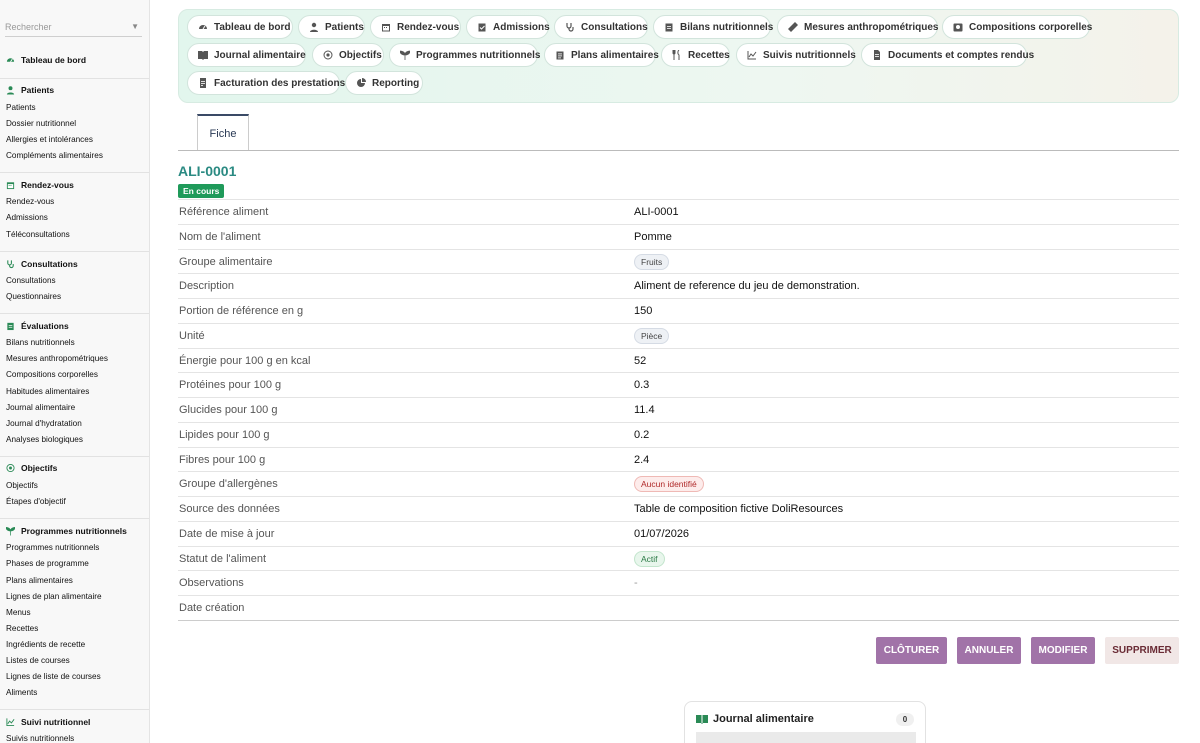 The height and width of the screenshot is (743, 1200). Describe the element at coordinates (211, 583) in the screenshot. I see `field-label: Observations` at that location.